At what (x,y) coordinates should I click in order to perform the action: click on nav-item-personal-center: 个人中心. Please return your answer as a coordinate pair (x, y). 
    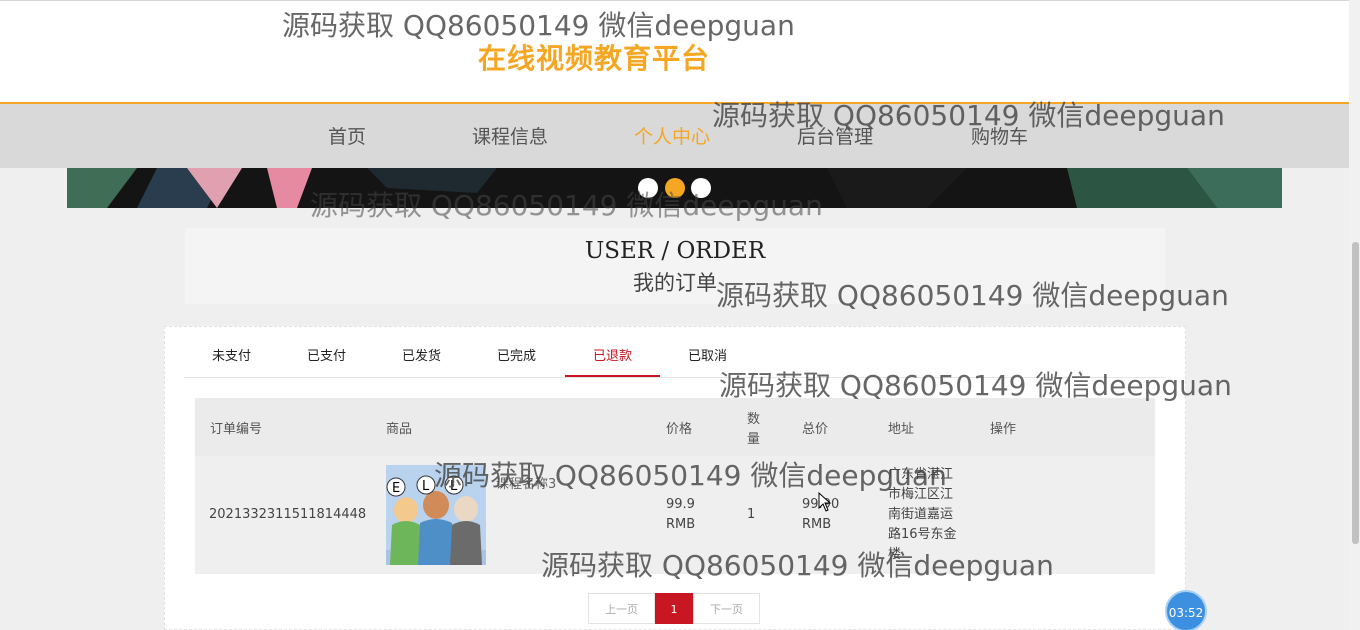
    Looking at the image, I should click on (672, 135).